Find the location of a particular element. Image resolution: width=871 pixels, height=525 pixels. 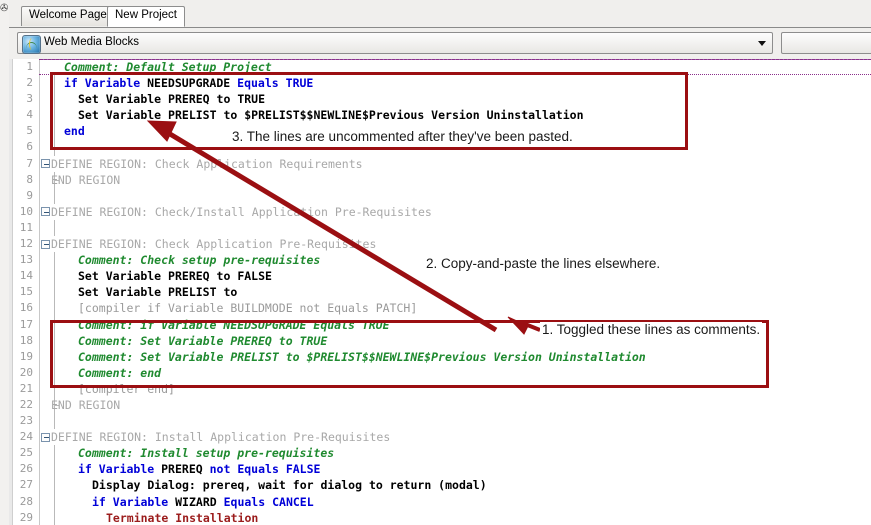

code-line: 8 END REGION is located at coordinates (440, 179).